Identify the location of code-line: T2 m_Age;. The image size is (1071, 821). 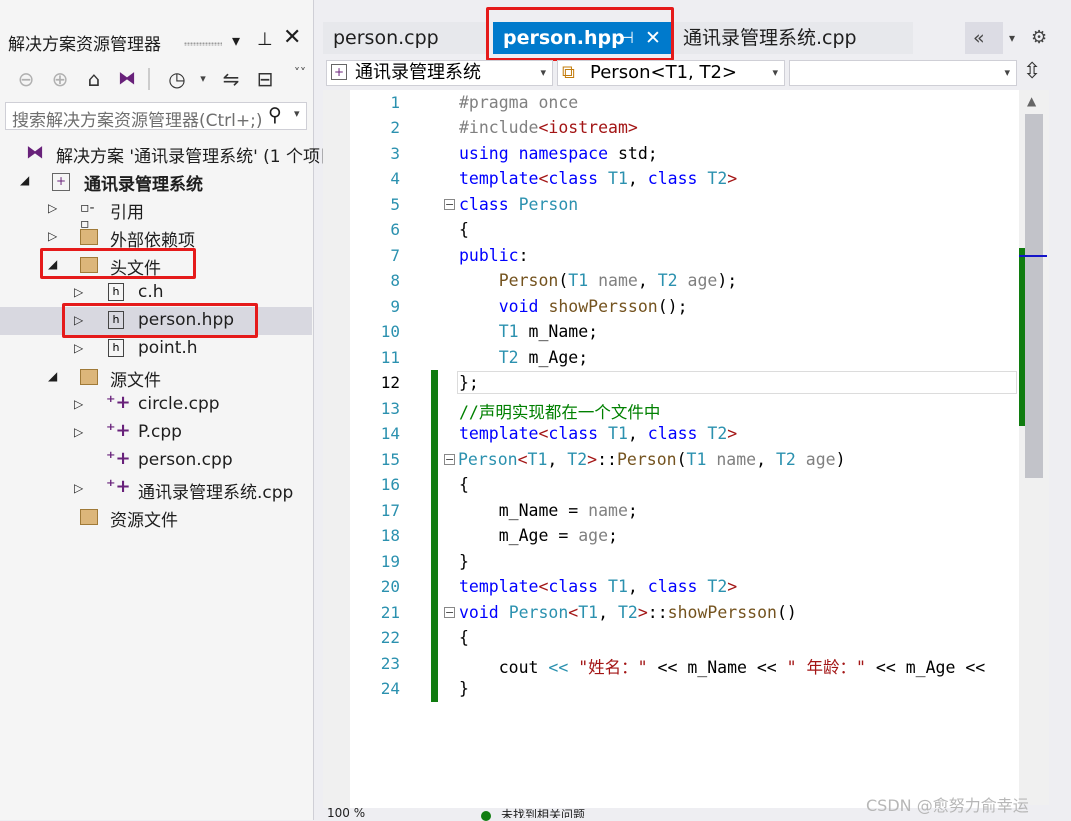
(543, 357).